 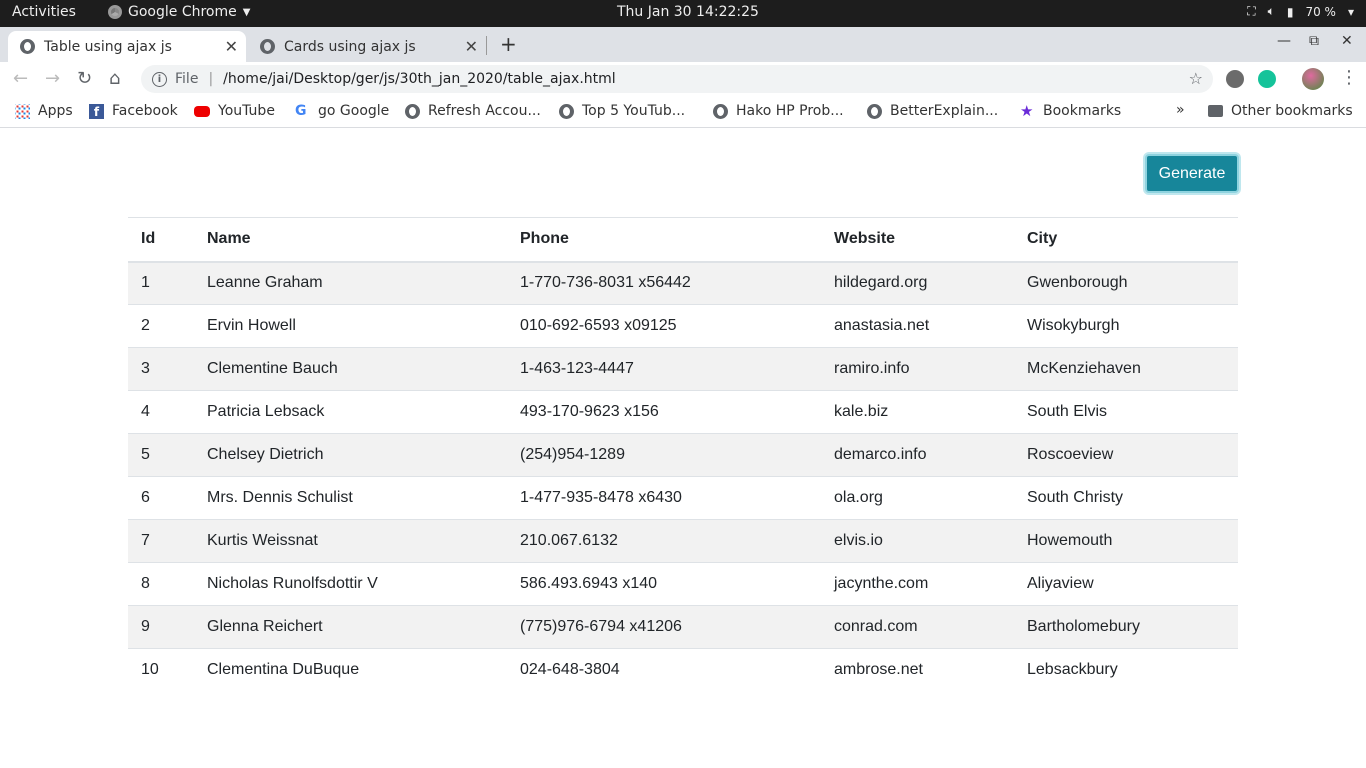 I want to click on new-tab-icon: +, so click(x=508, y=44).